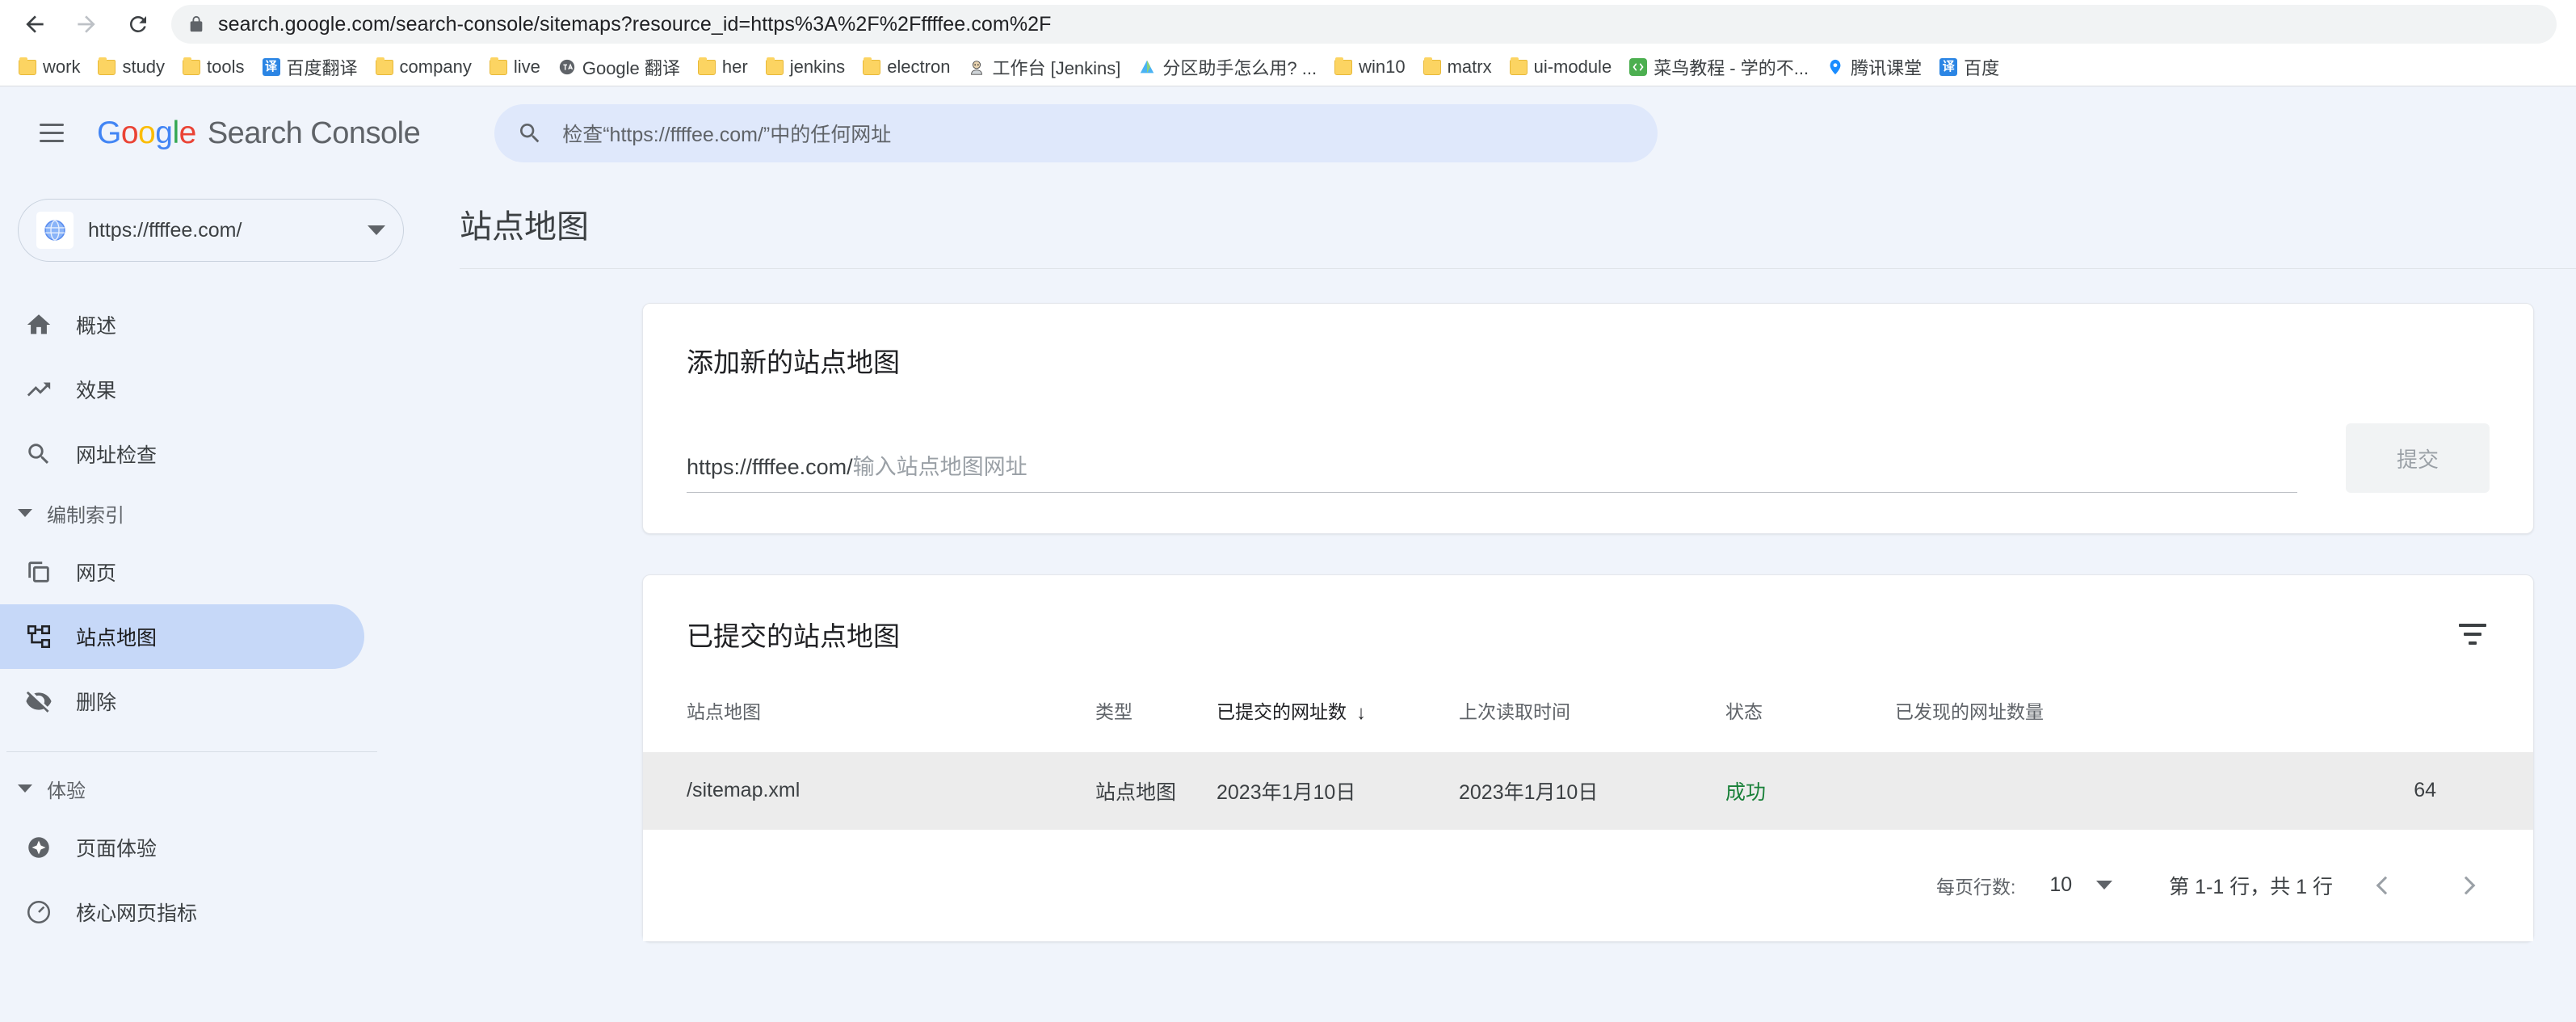 This screenshot has height=1022, width=2576. I want to click on chevron-down-icon, so click(376, 230).